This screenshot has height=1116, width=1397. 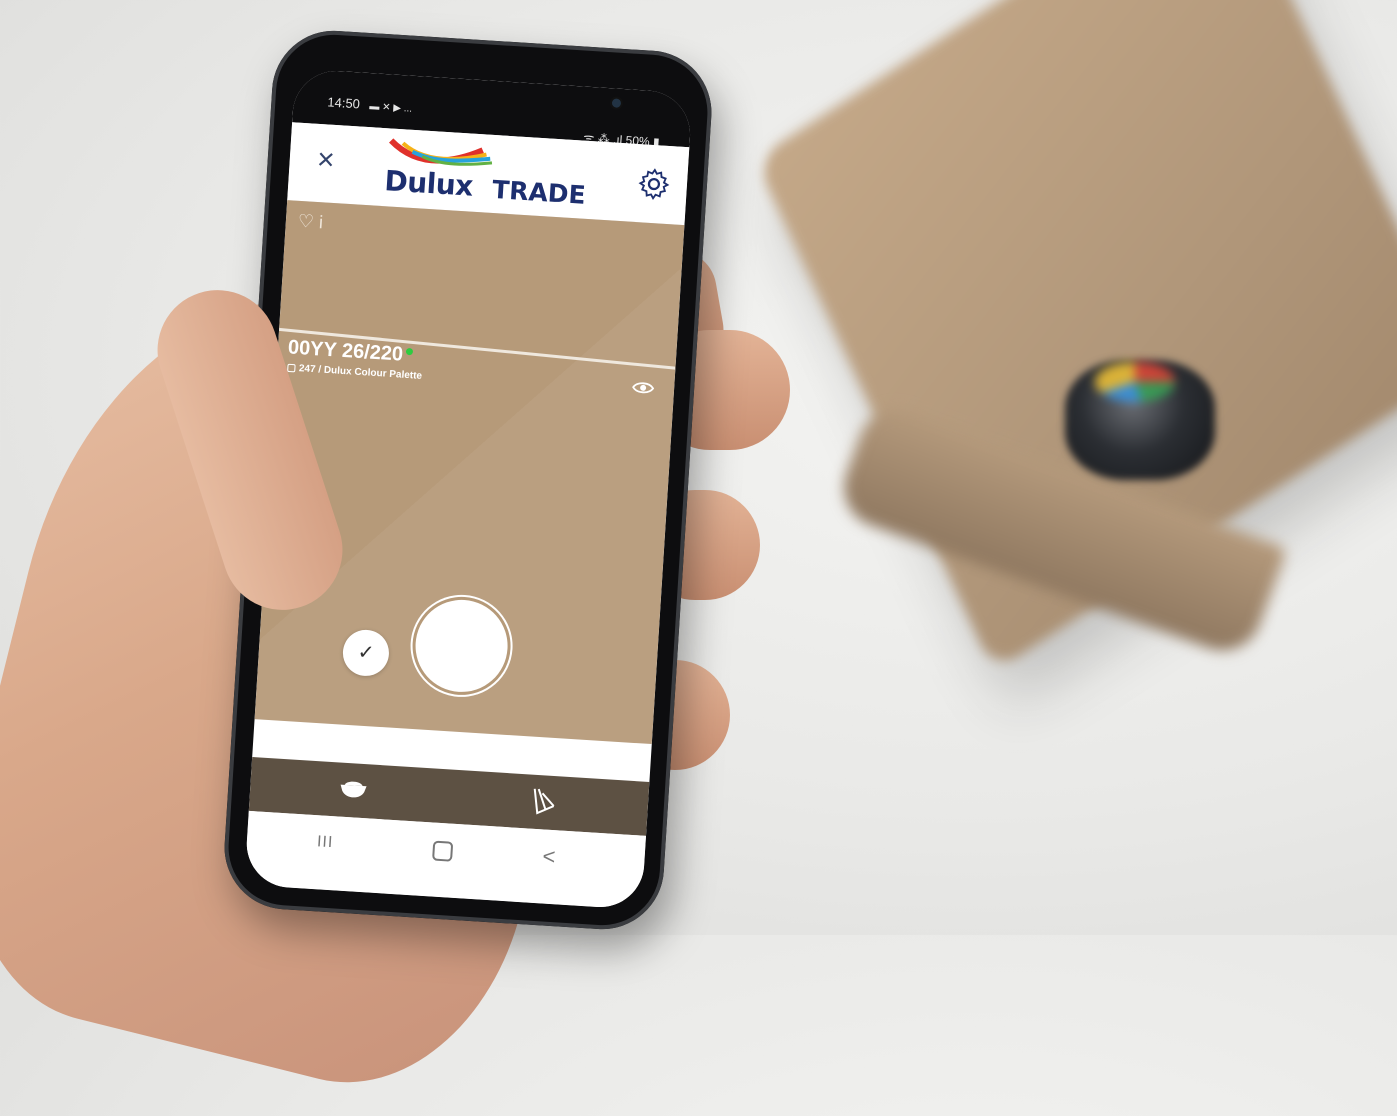 I want to click on close-icon: ×, so click(x=326, y=159).